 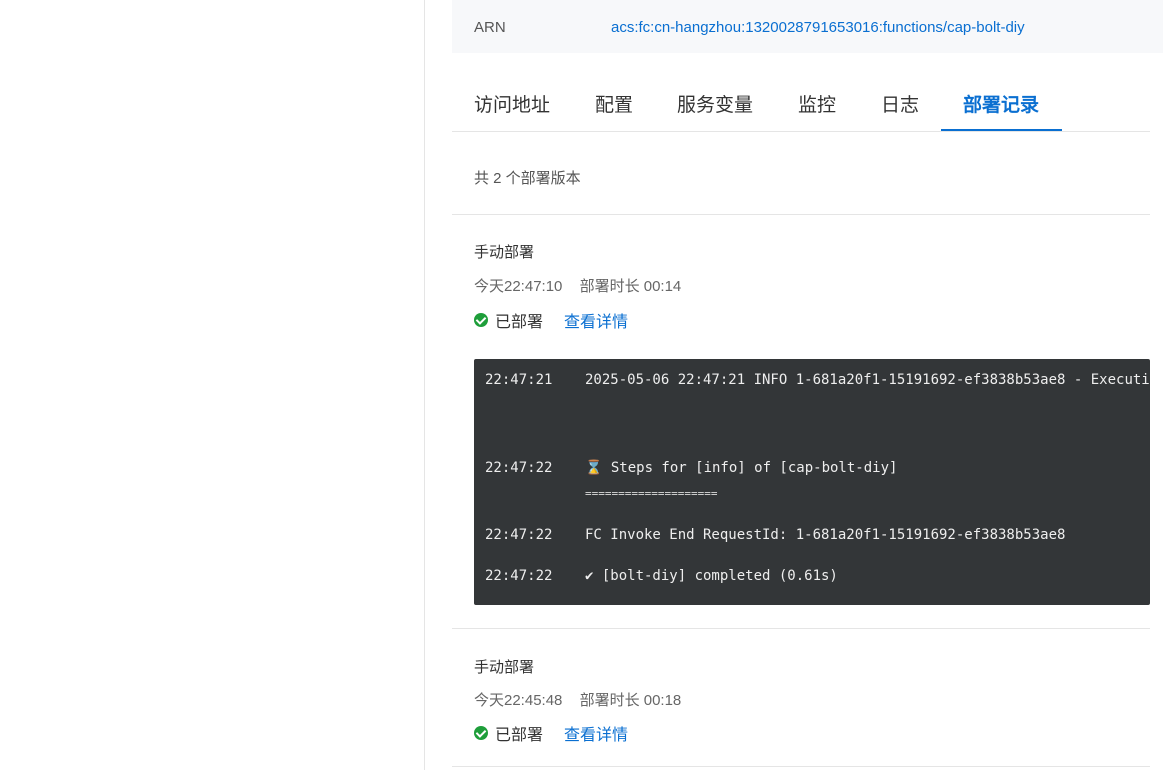 What do you see at coordinates (518, 700) in the screenshot?
I see `record-2-time: 今天22:45:48` at bounding box center [518, 700].